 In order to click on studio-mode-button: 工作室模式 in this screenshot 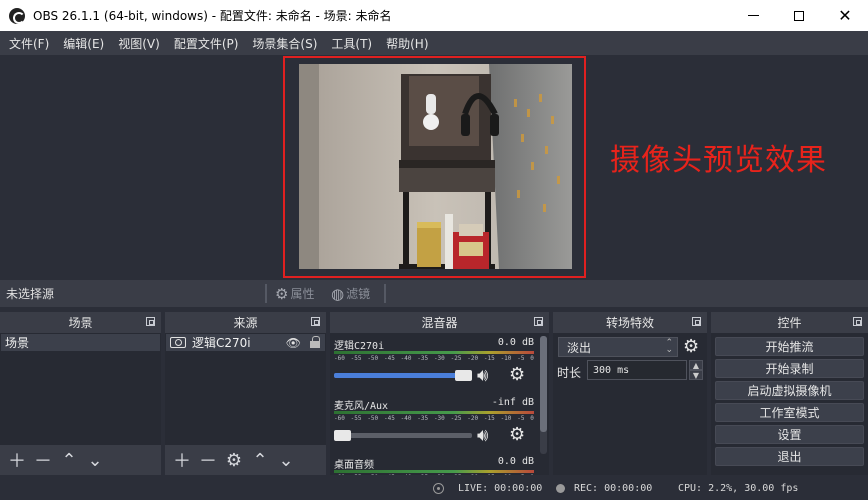, I will do `click(789, 412)`.